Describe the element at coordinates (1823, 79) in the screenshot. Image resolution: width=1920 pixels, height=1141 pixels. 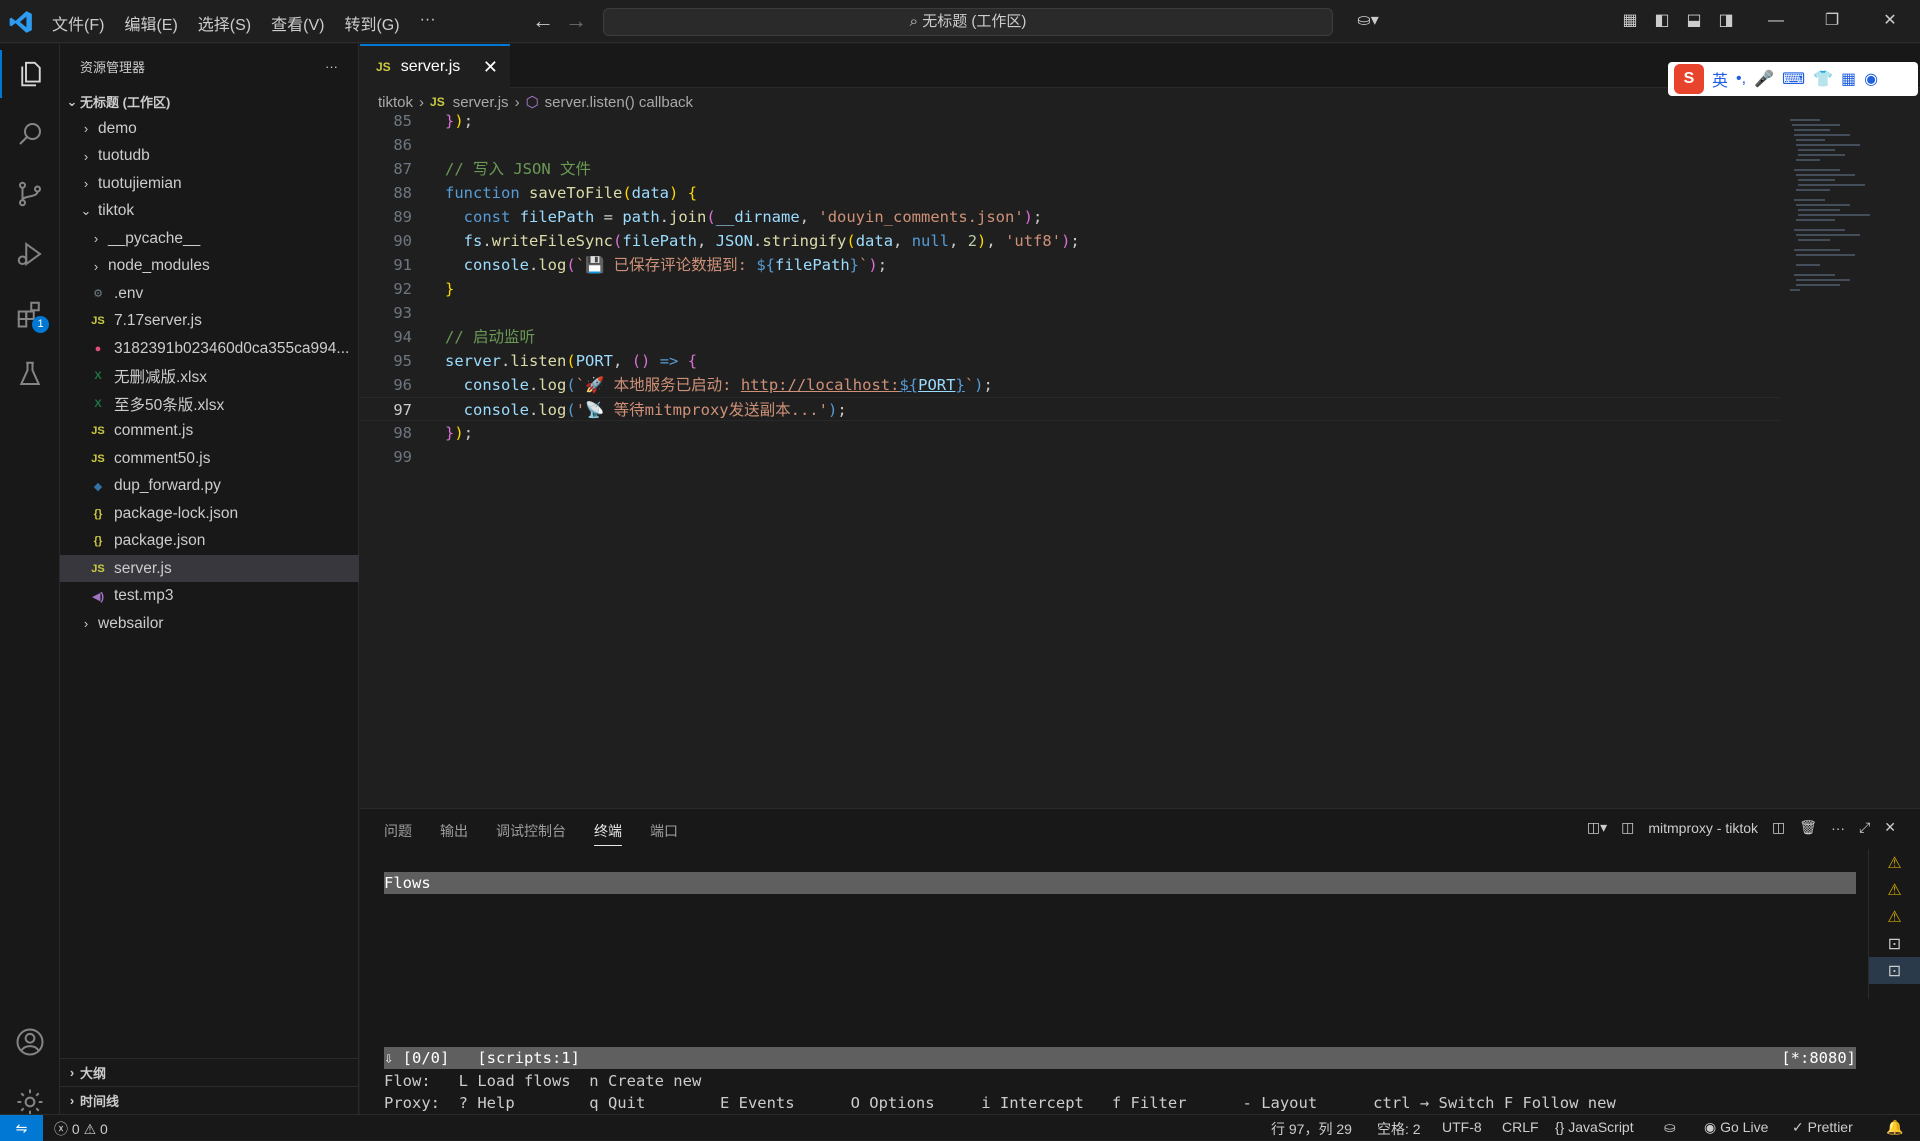
I see `skin-icon: 👕` at that location.